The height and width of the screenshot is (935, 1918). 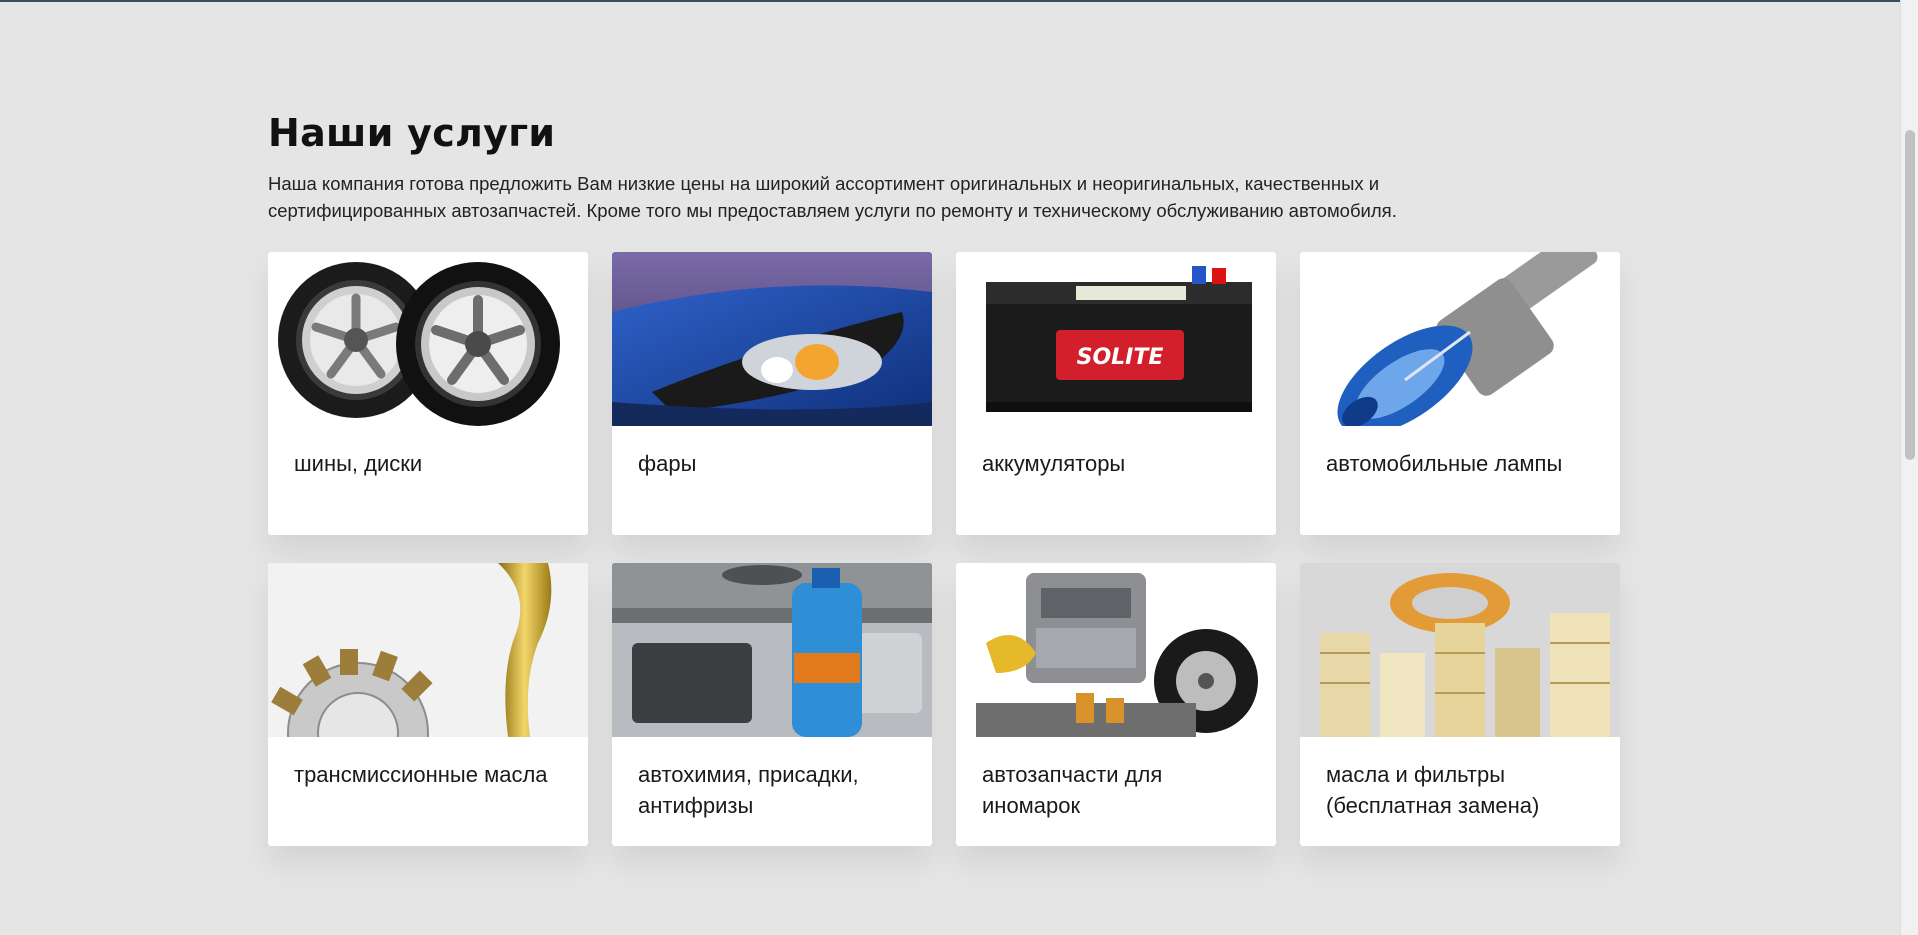 I want to click on service-card-label: автомобильные лампы, so click(x=1444, y=463).